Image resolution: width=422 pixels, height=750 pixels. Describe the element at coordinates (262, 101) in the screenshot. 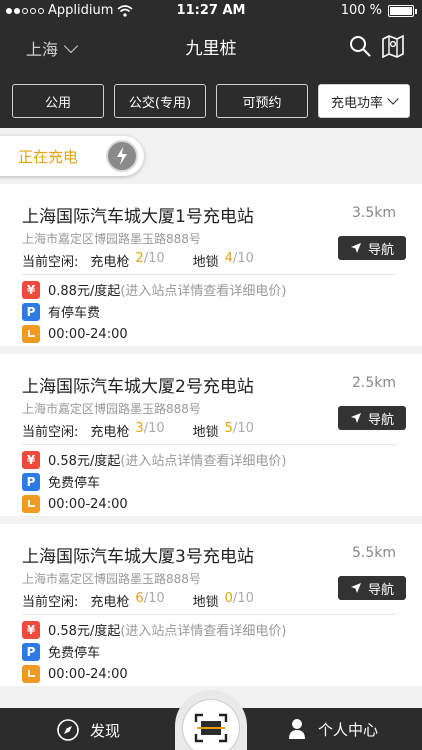

I see `filter-reservable-button: 可预约` at that location.